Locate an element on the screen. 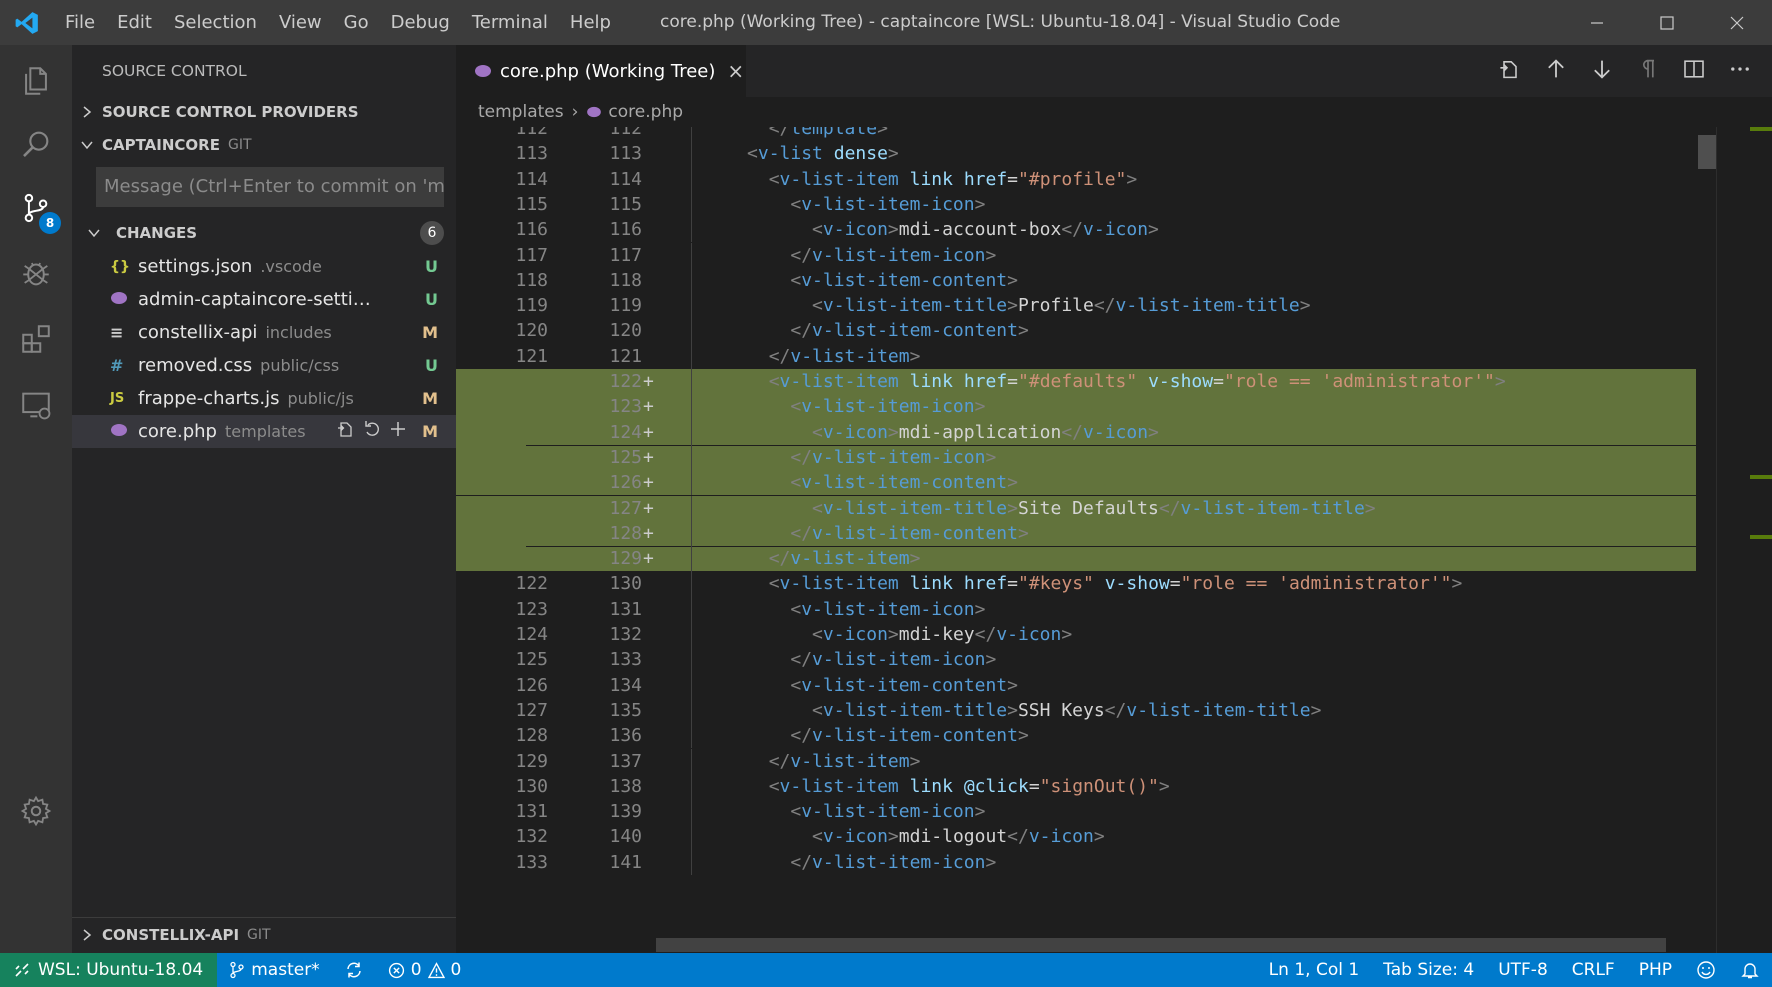 The height and width of the screenshot is (987, 1772). cursor-position: Ln 1, Col 1 is located at coordinates (1314, 970).